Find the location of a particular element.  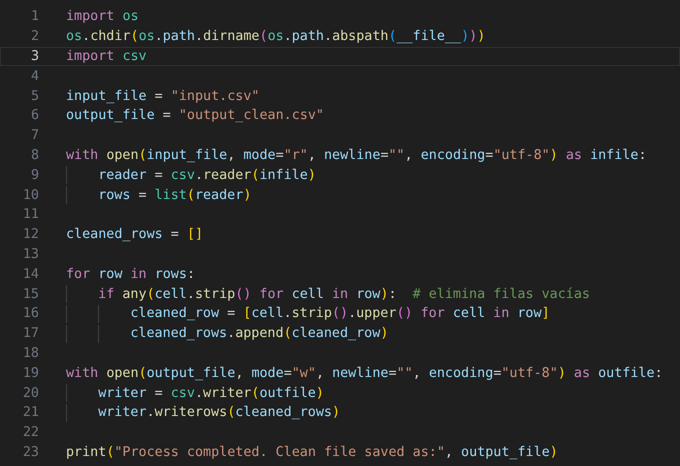

line-number: 12 is located at coordinates (30, 234).